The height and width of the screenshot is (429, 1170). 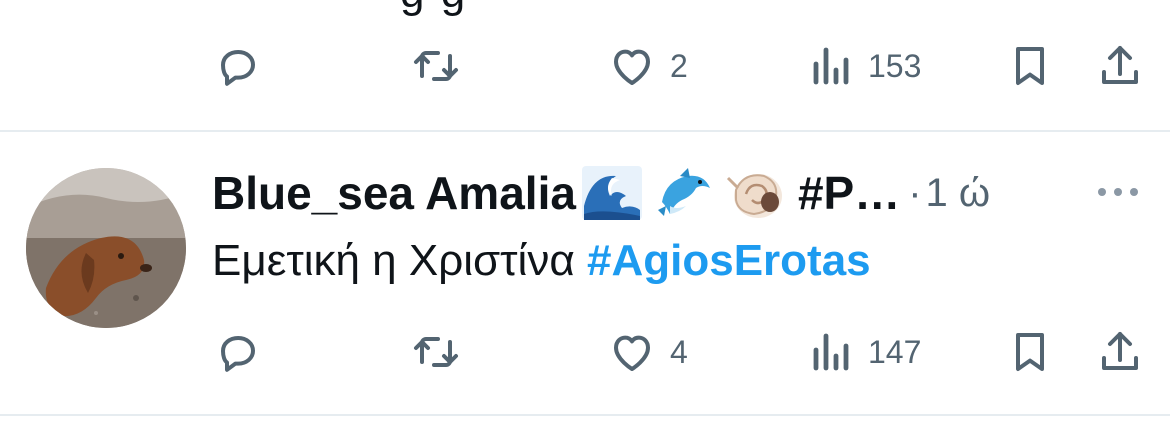 I want to click on like-button: 4, so click(x=648, y=352).